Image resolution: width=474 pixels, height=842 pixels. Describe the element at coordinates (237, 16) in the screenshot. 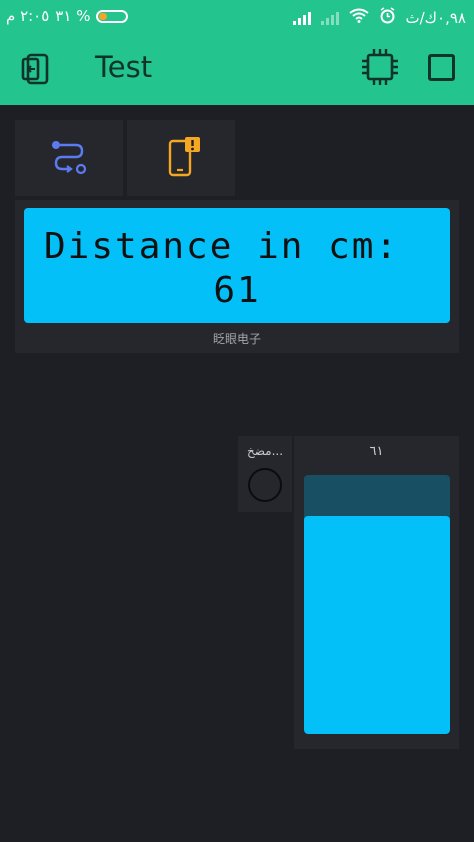

I see `status-bar: ٢:٠٥ م ٣١ % ٠,٩٨ك/ث` at that location.